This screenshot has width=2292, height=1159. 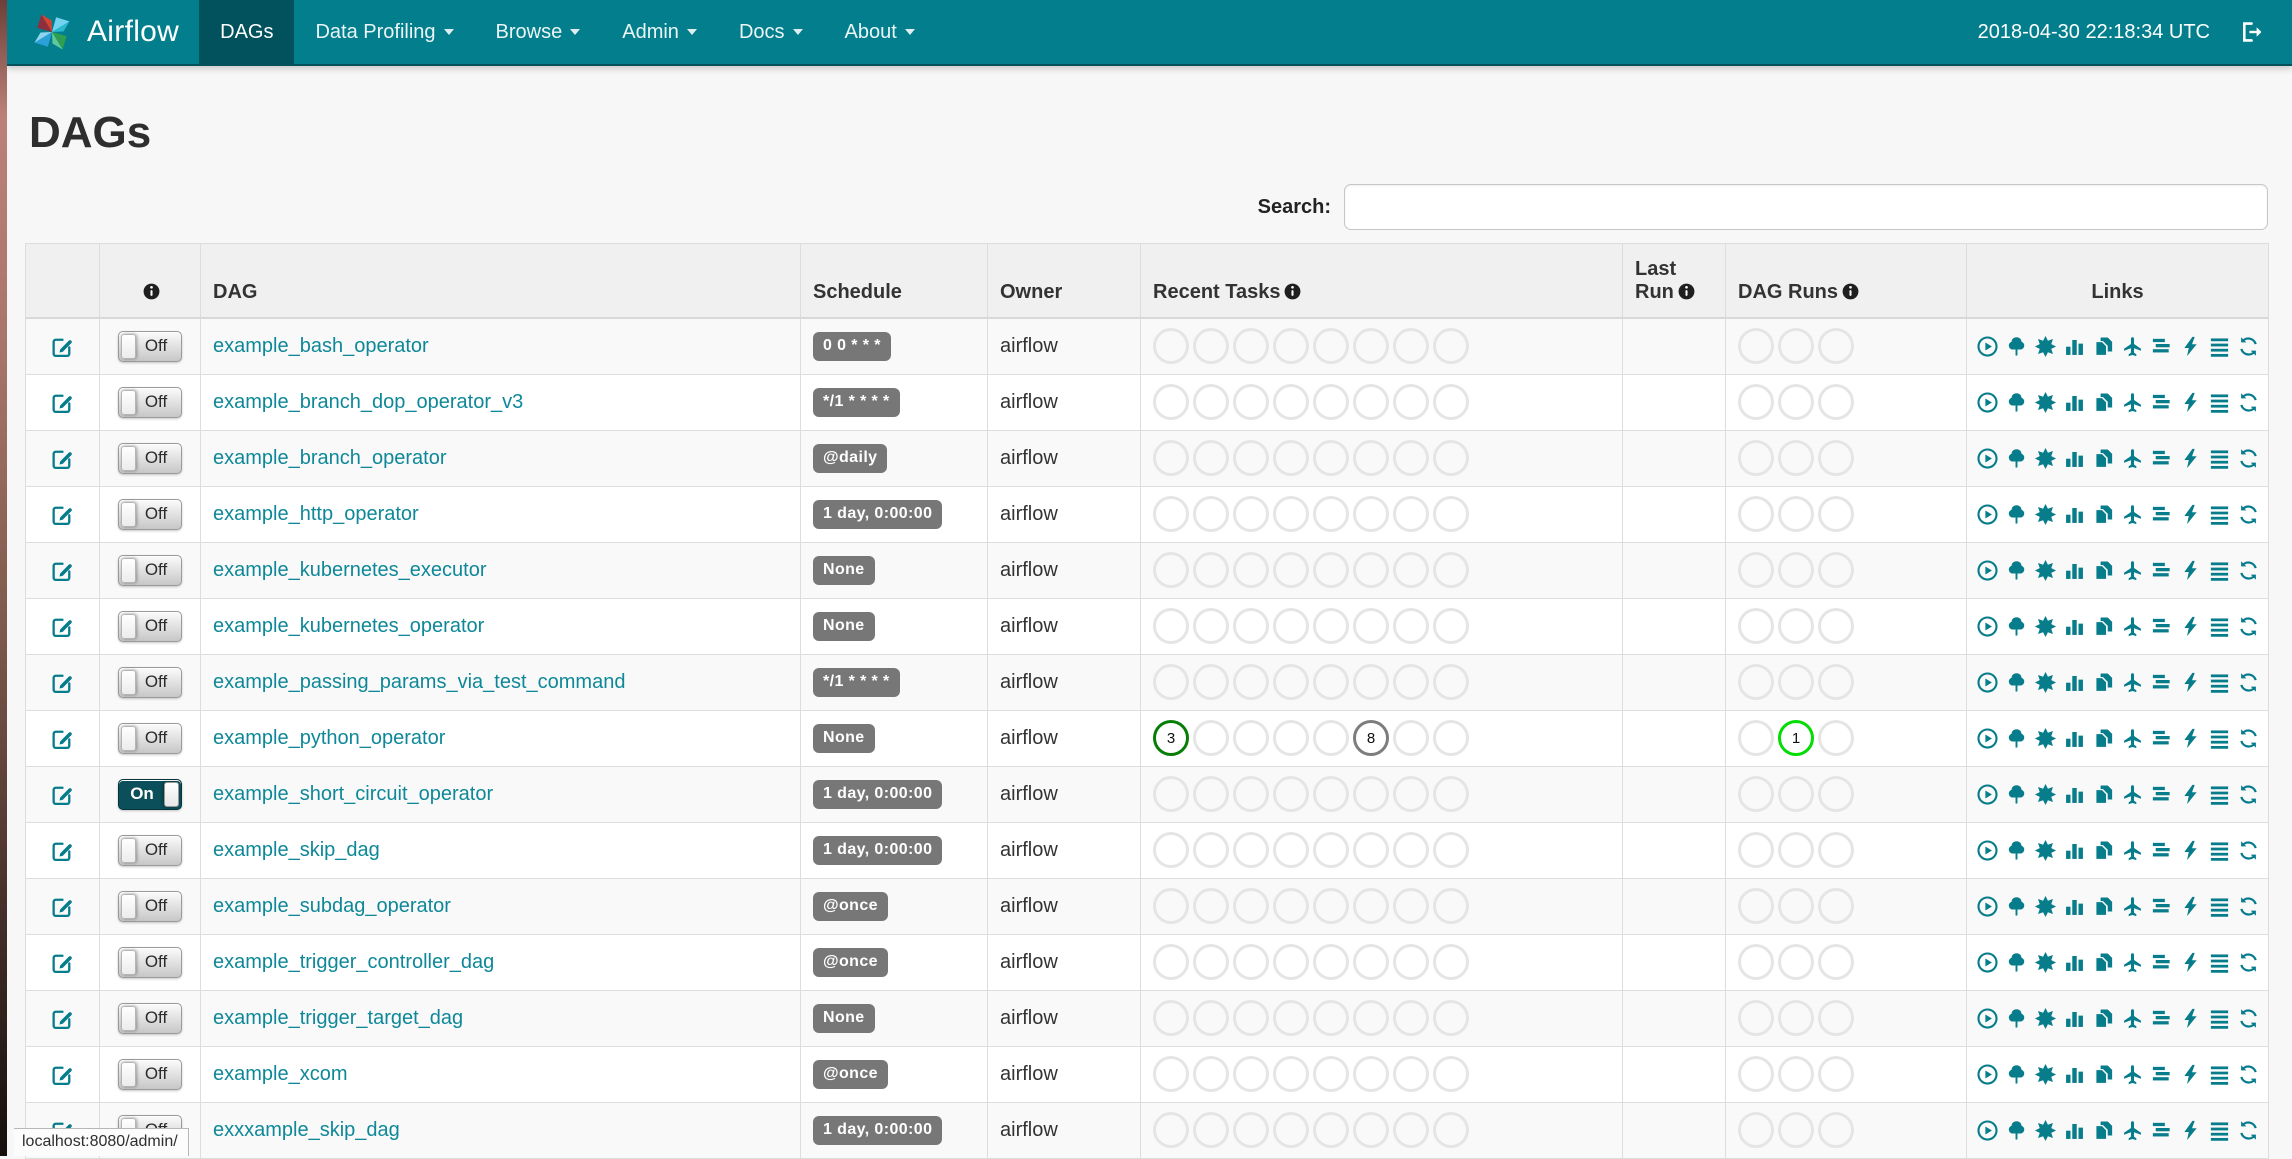 What do you see at coordinates (353, 962) in the screenshot?
I see `dag-link: example_trigger_controller_dag` at bounding box center [353, 962].